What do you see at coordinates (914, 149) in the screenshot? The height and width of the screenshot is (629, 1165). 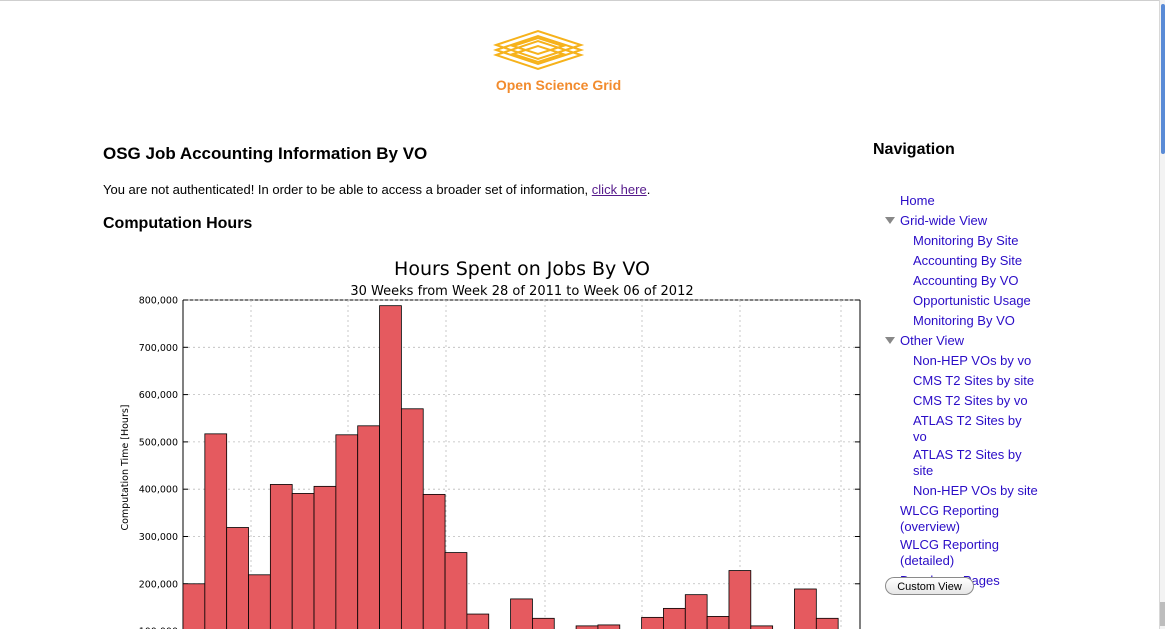 I see `nav-title: Navigation` at bounding box center [914, 149].